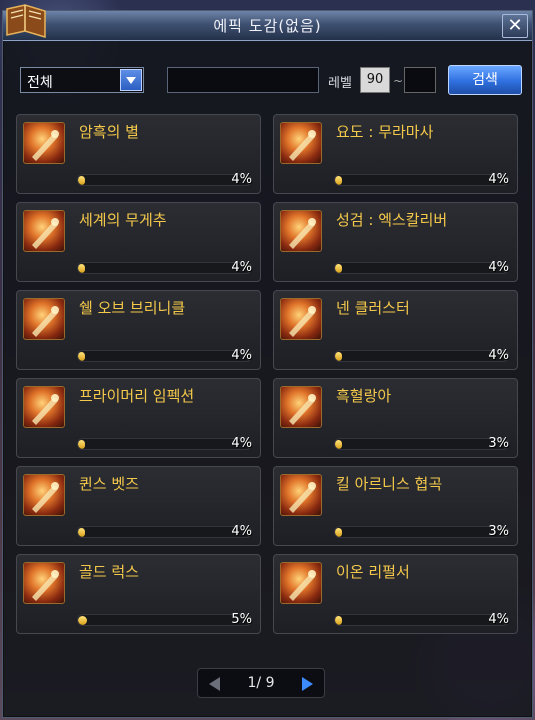  I want to click on item-card: 세계의 무게추 4%, so click(138, 242).